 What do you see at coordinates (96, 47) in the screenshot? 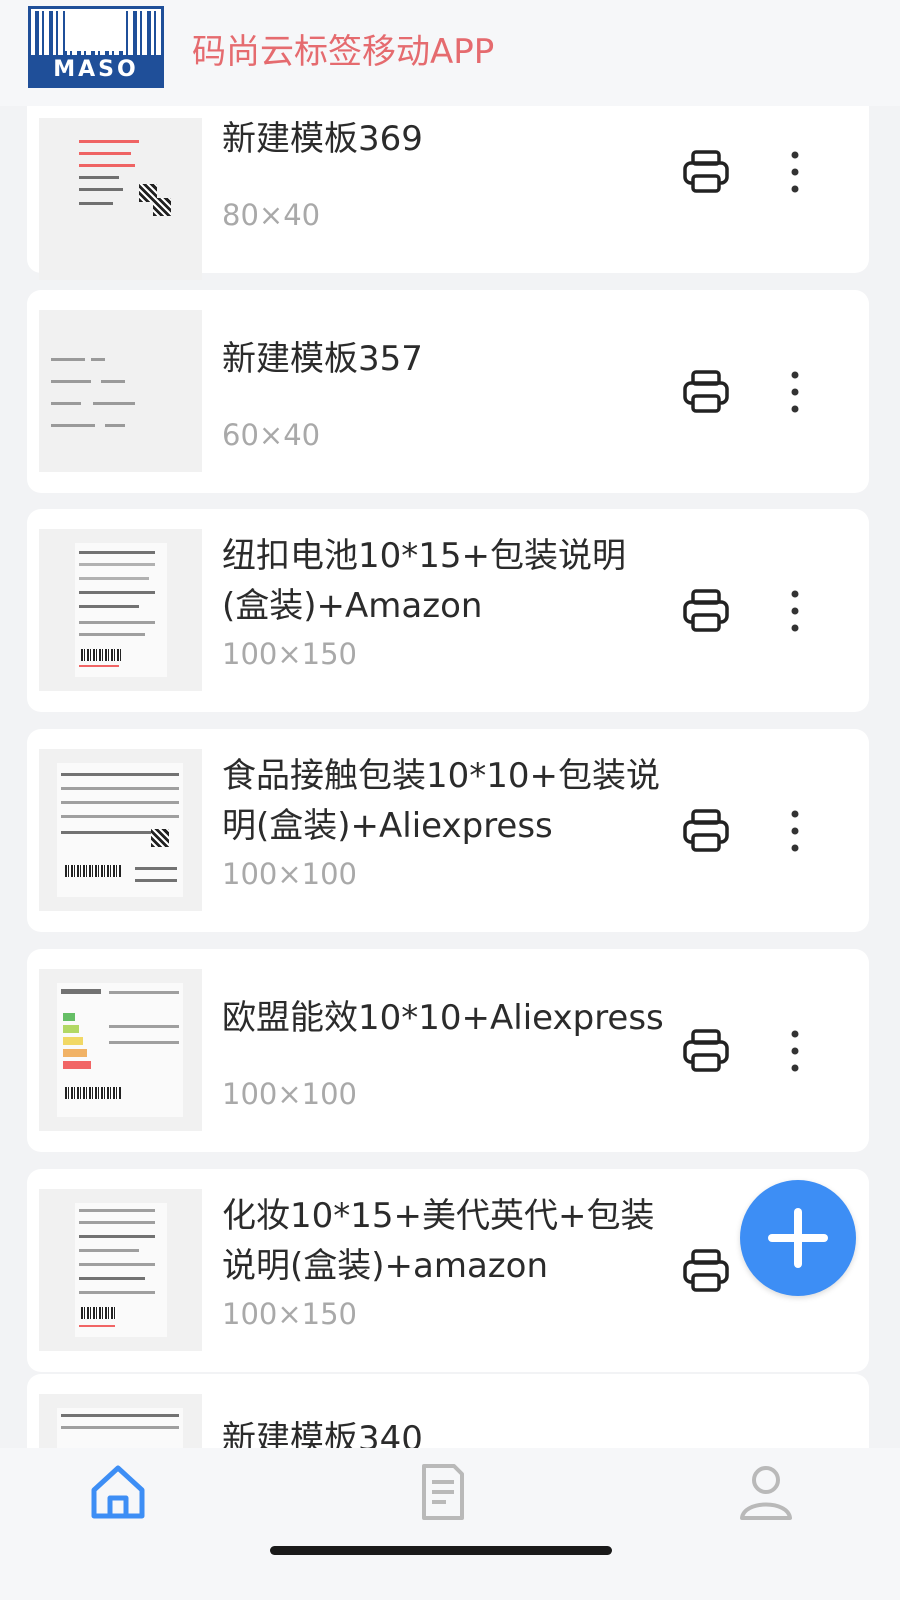
I see `maso-logo: MASO` at bounding box center [96, 47].